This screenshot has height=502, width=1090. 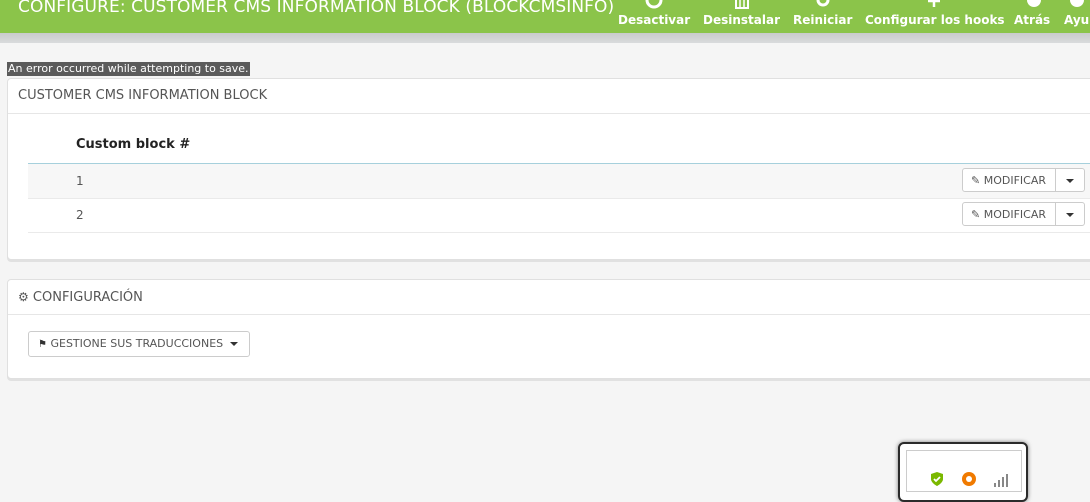 What do you see at coordinates (742, 4) in the screenshot?
I see `trash-icon` at bounding box center [742, 4].